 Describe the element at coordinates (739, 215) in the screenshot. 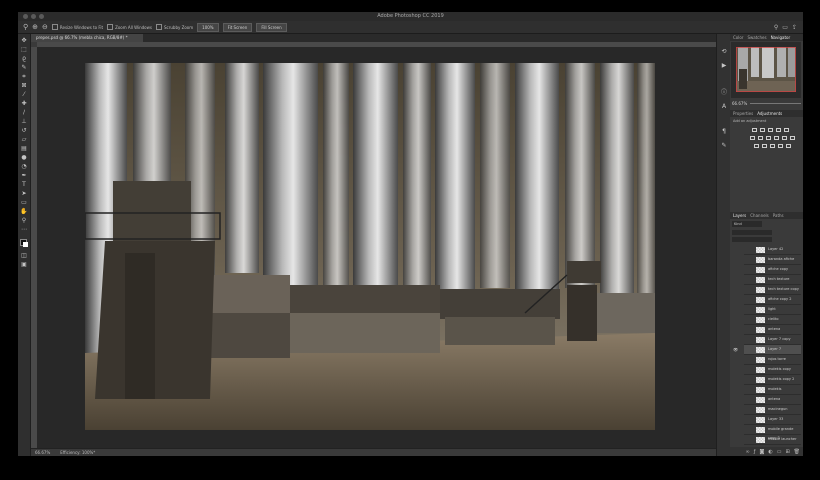

I see `tab-layers: Layers` at that location.